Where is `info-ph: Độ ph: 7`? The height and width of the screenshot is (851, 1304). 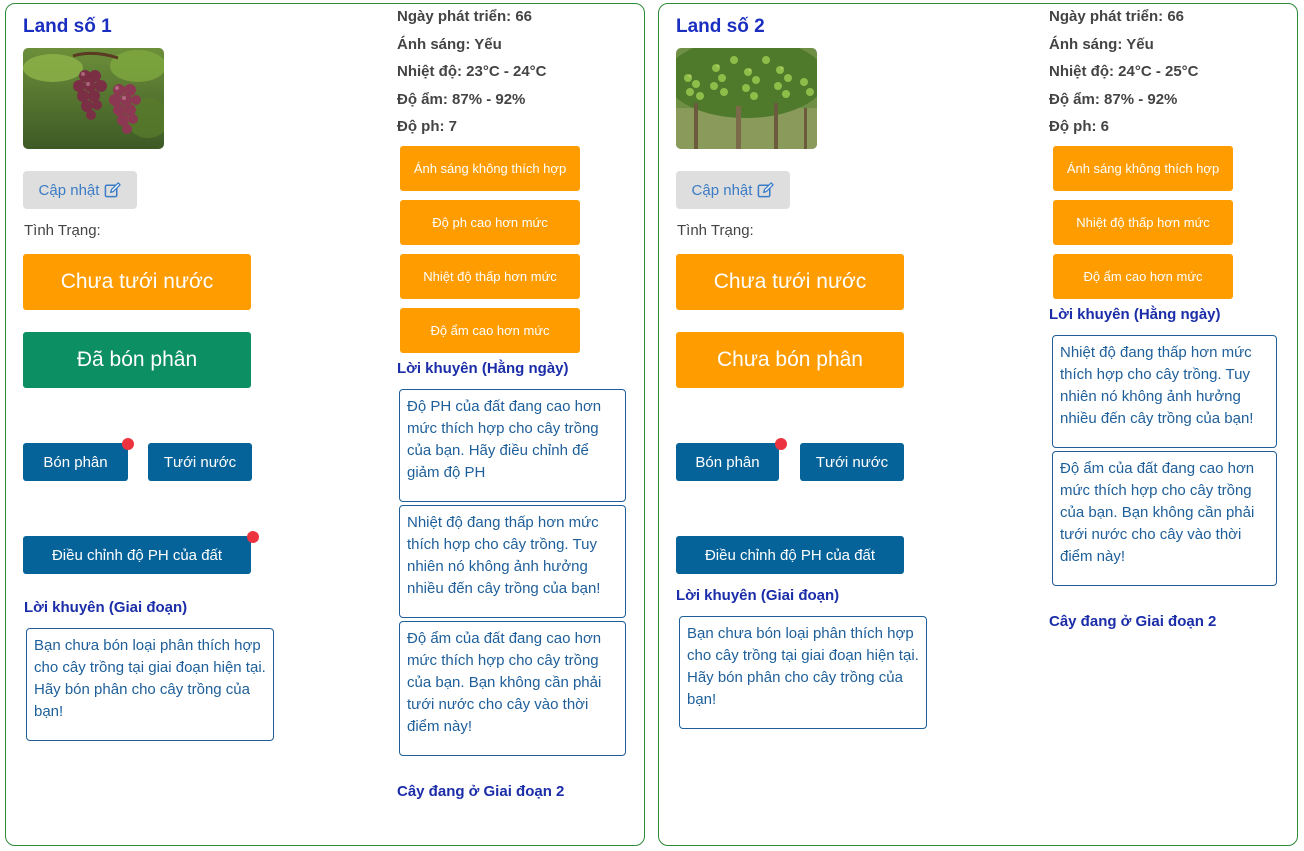 info-ph: Độ ph: 7 is located at coordinates (427, 126).